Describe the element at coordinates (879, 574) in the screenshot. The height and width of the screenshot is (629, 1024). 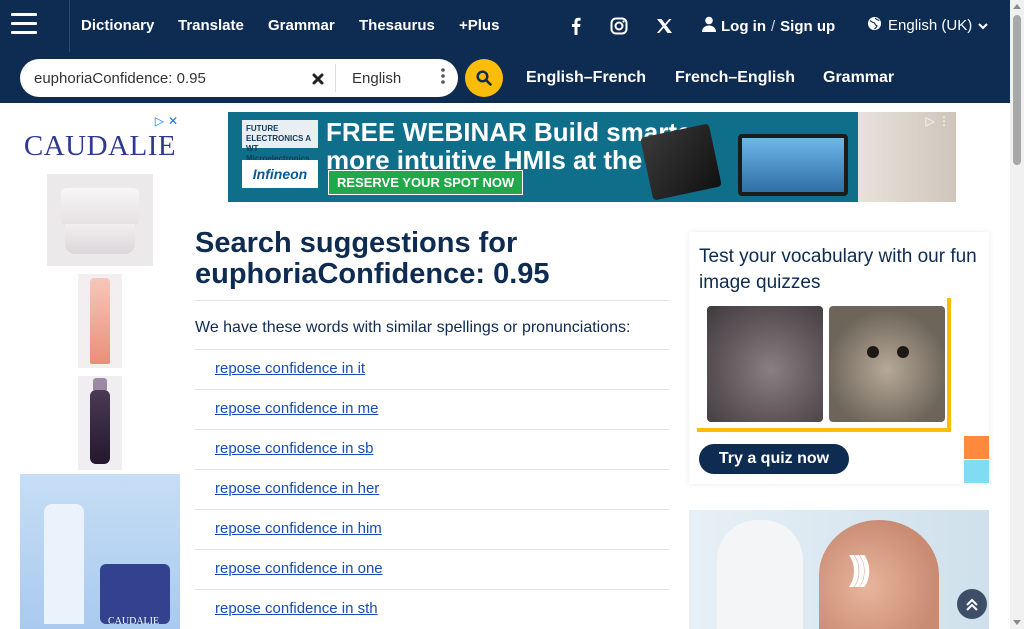
I see `ad-ear-image` at that location.